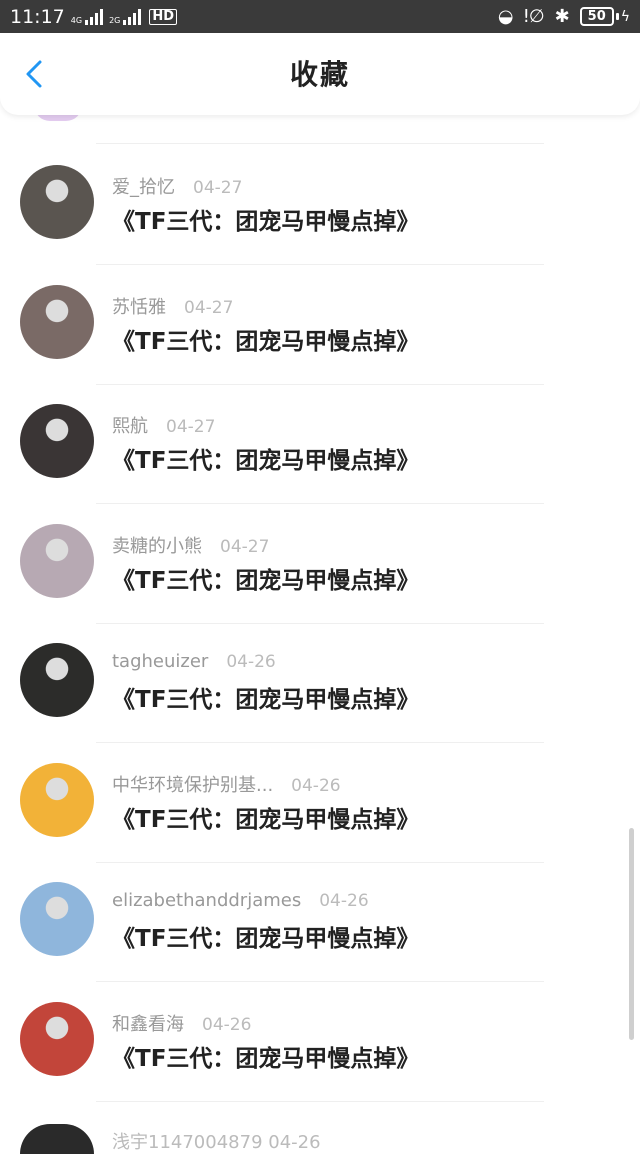 This screenshot has height=1154, width=640. Describe the element at coordinates (139, 306) in the screenshot. I see `user-name: 苏恬雅` at that location.